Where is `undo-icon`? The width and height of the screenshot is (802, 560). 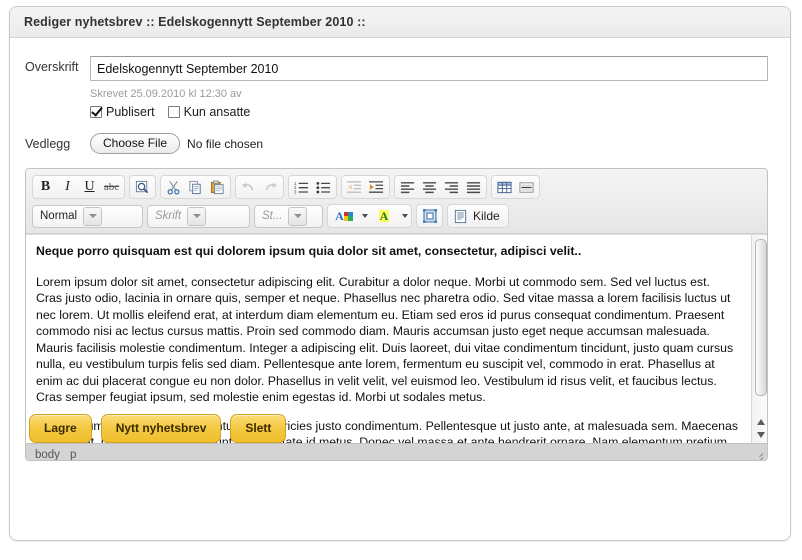 undo-icon is located at coordinates (248, 187).